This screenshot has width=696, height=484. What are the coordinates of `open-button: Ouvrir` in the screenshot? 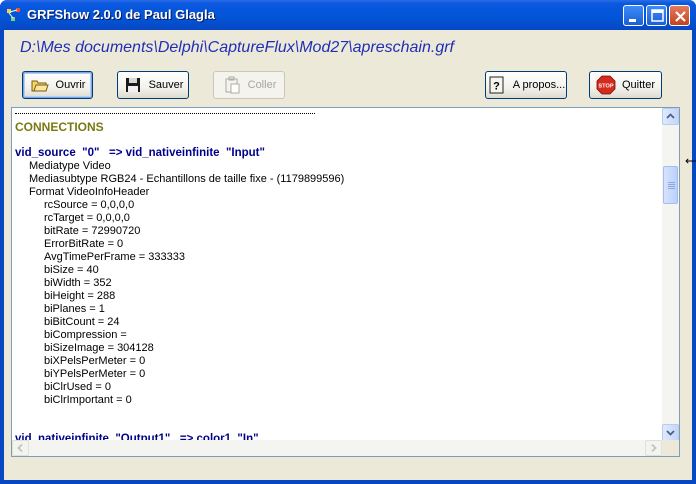 It's located at (57, 85).